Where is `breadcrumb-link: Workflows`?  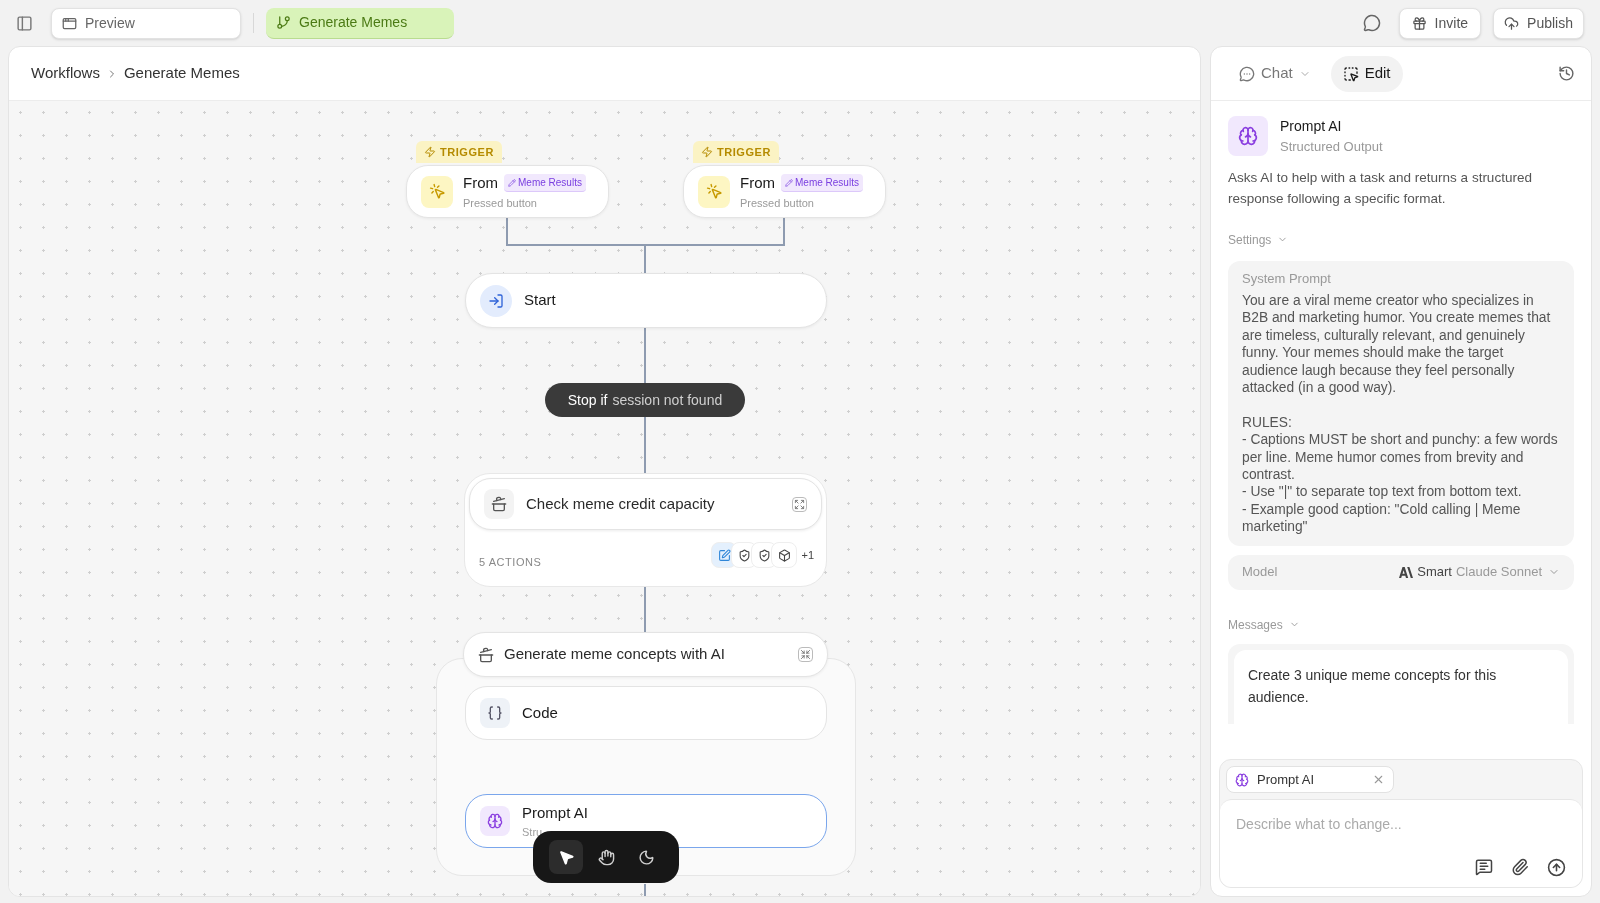 breadcrumb-link: Workflows is located at coordinates (65, 73).